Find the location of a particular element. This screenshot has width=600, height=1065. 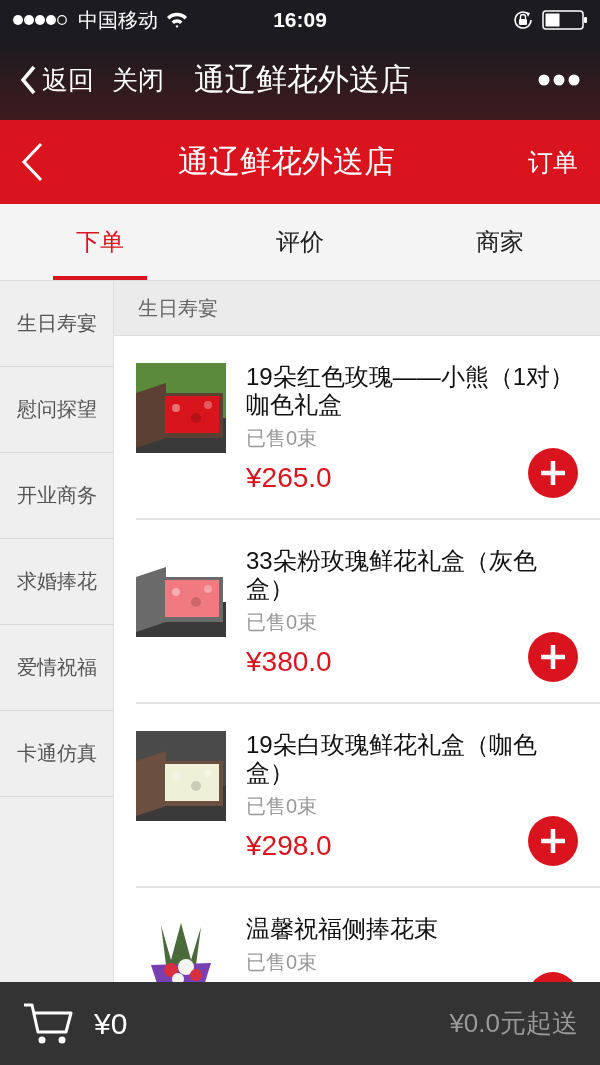

category-item: 卡通仿真 is located at coordinates (56, 754).